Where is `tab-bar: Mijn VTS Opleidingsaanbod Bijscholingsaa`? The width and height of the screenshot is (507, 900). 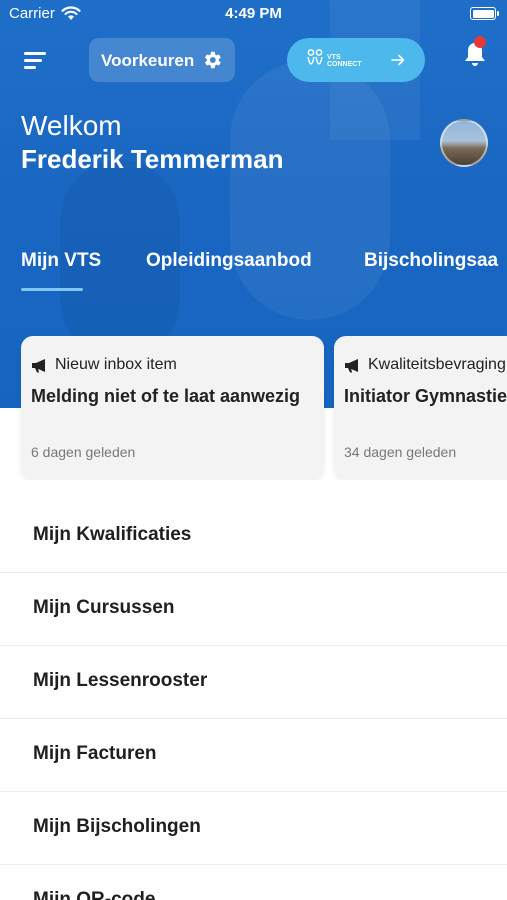 tab-bar: Mijn VTS Opleidingsaanbod Bijscholingsaa is located at coordinates (253, 271).